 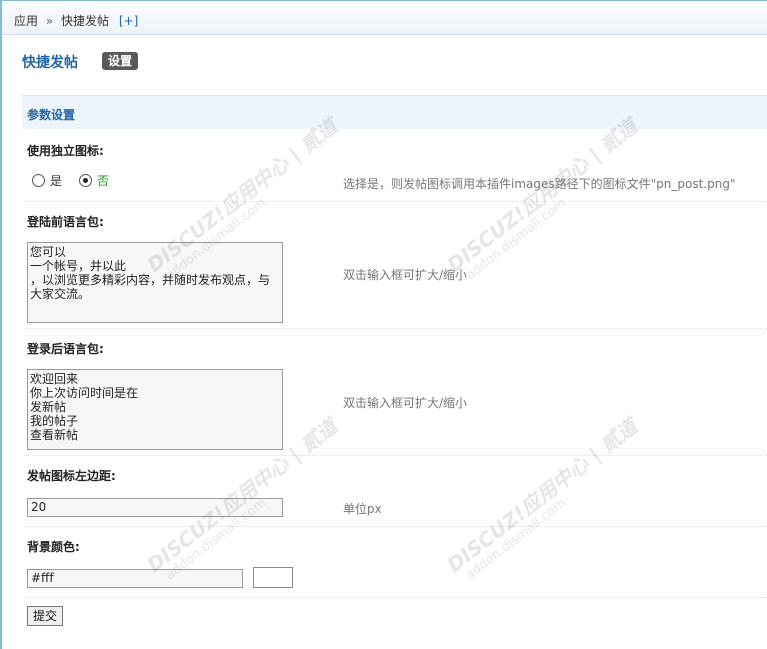 What do you see at coordinates (273, 577) in the screenshot?
I see `bg-color-swatch` at bounding box center [273, 577].